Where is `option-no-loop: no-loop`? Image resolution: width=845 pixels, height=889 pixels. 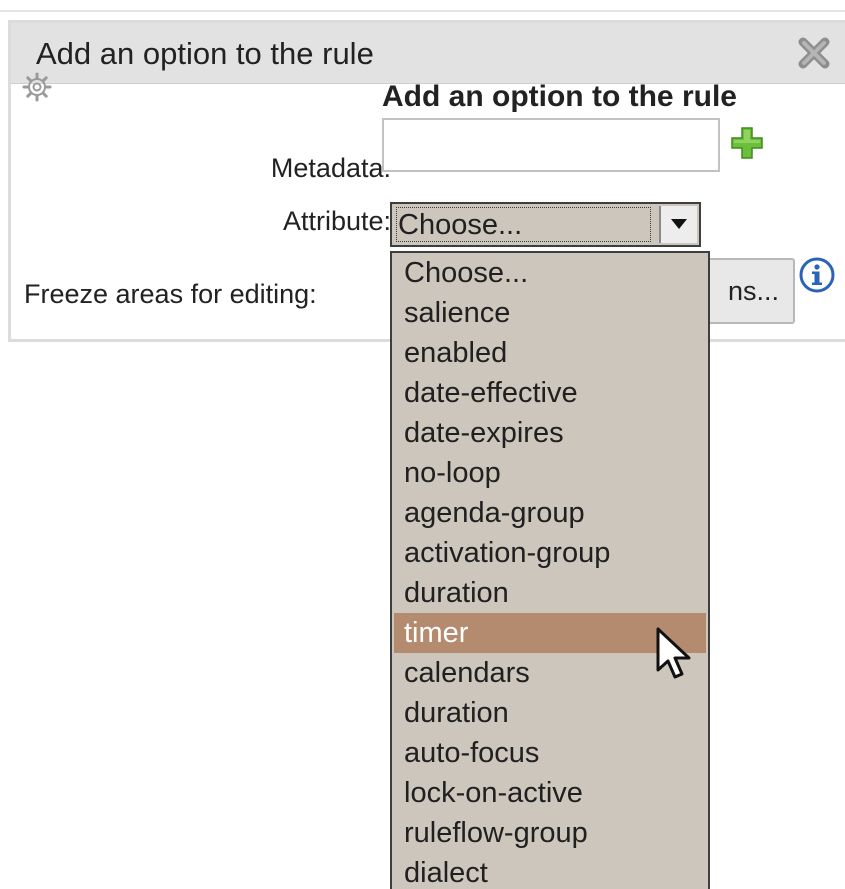 option-no-loop: no-loop is located at coordinates (550, 473).